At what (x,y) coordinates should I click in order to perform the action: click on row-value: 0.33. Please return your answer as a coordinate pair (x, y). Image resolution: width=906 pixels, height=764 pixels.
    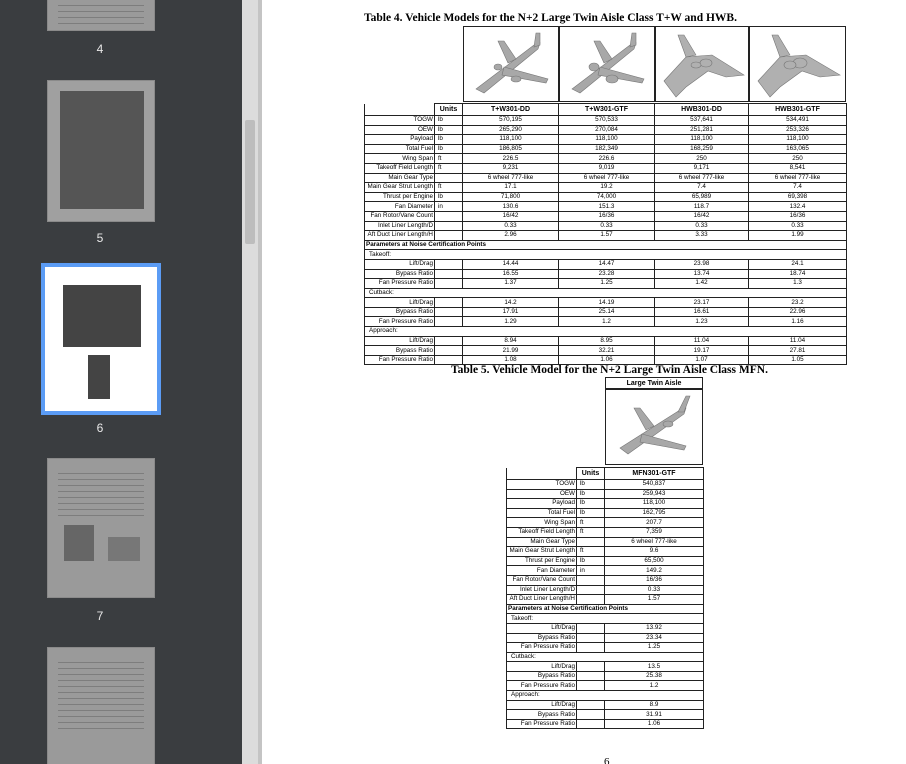
    Looking at the image, I should click on (606, 226).